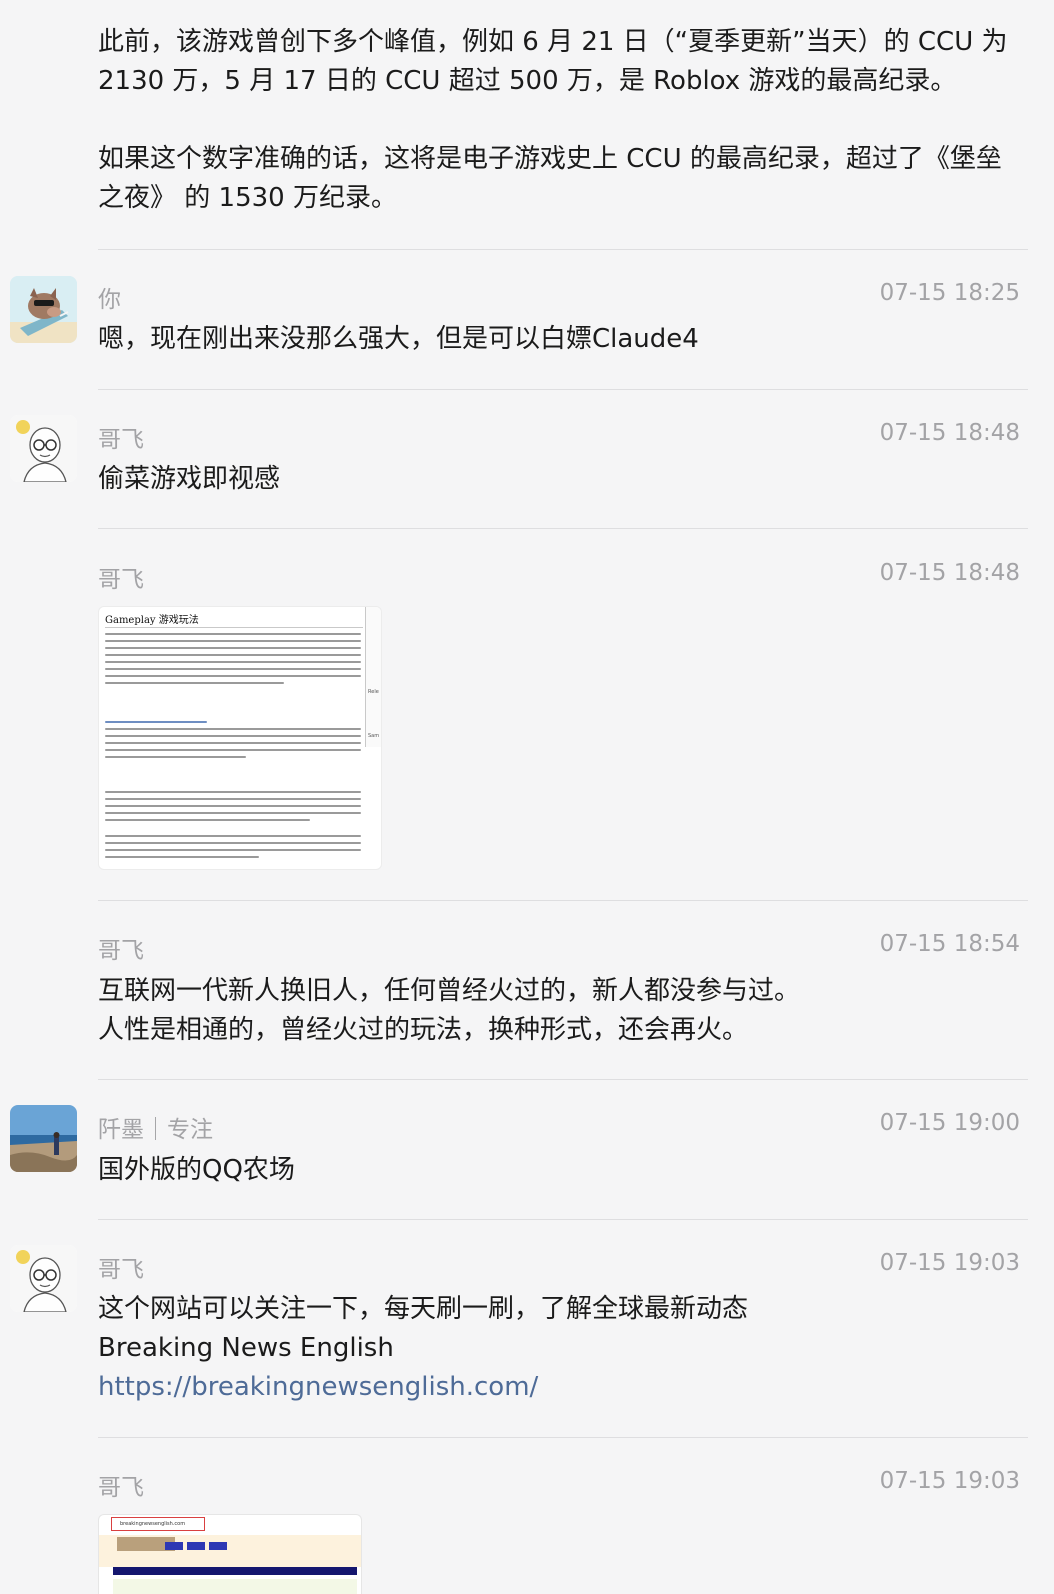 The height and width of the screenshot is (1594, 1054). I want to click on seaside-landscape-icon, so click(43, 1138).